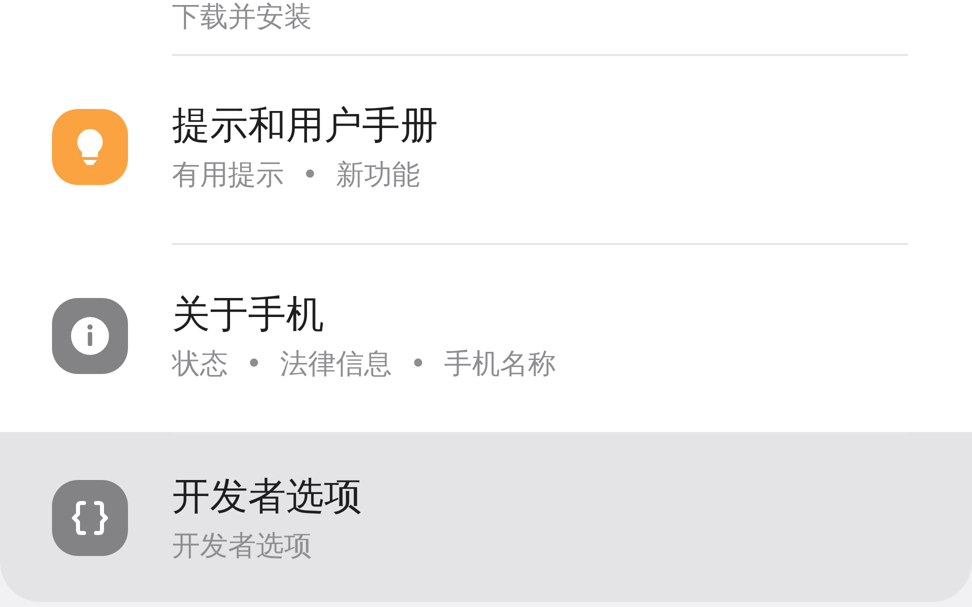  What do you see at coordinates (242, 546) in the screenshot?
I see `item-subtitle: 开发者选项` at bounding box center [242, 546].